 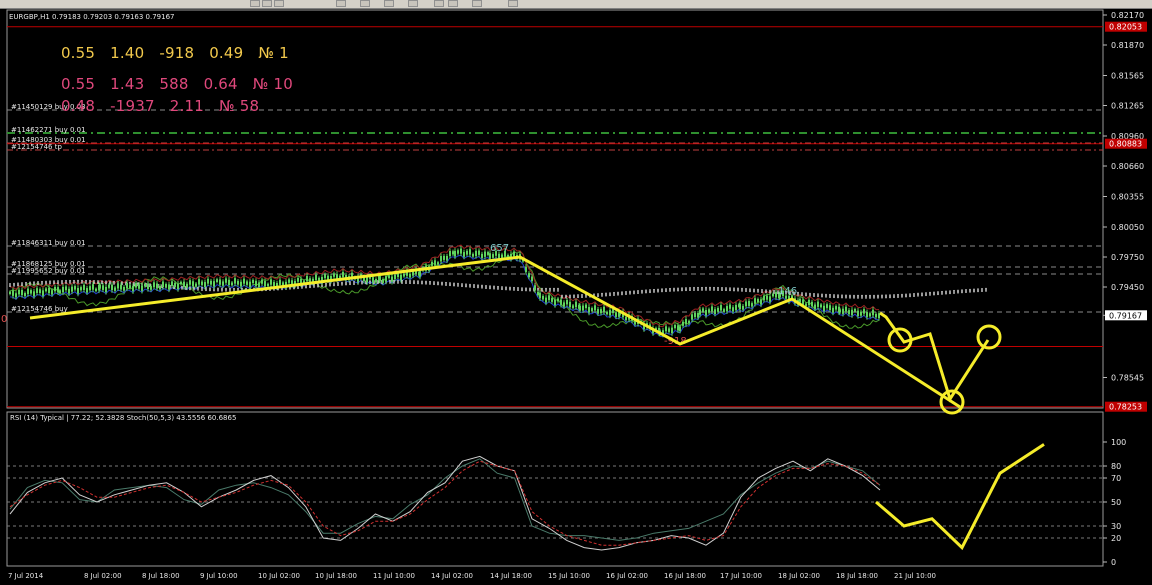 I want to click on x-tick-label: 10 Jul 18:00, so click(x=336, y=576).